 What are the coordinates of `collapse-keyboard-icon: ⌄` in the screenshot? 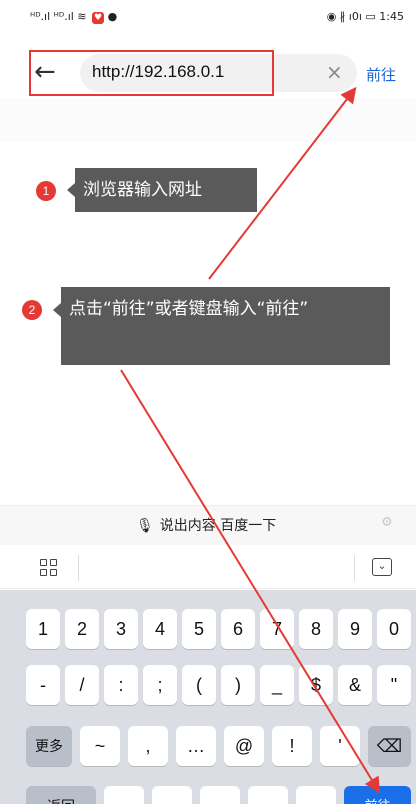 It's located at (382, 567).